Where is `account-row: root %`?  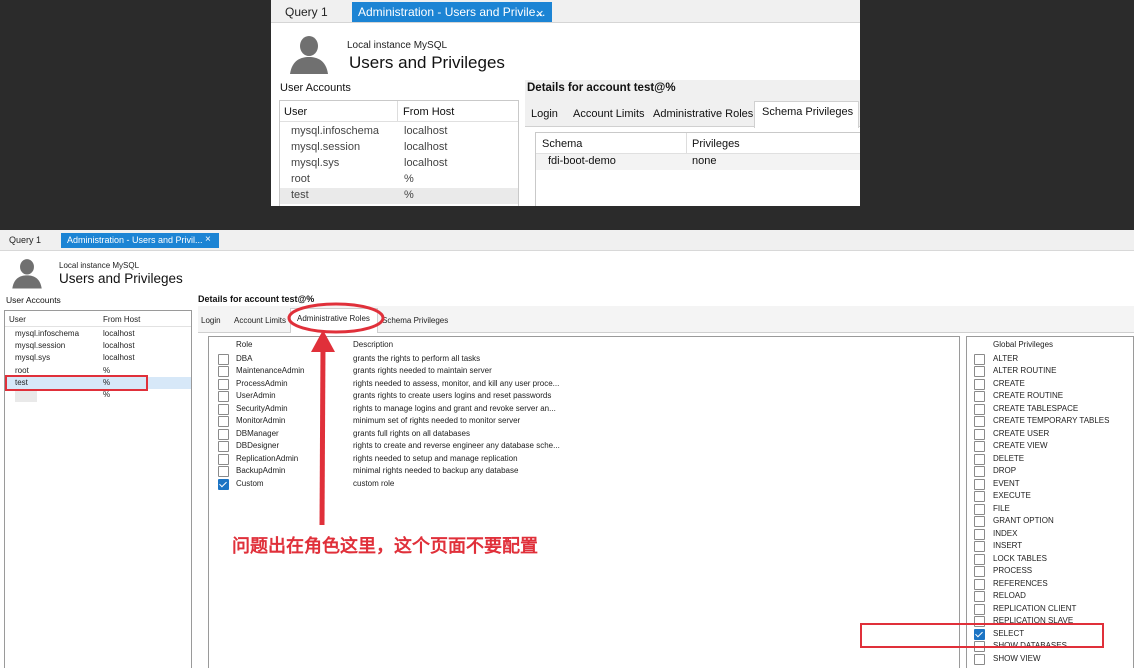 account-row: root % is located at coordinates (399, 180).